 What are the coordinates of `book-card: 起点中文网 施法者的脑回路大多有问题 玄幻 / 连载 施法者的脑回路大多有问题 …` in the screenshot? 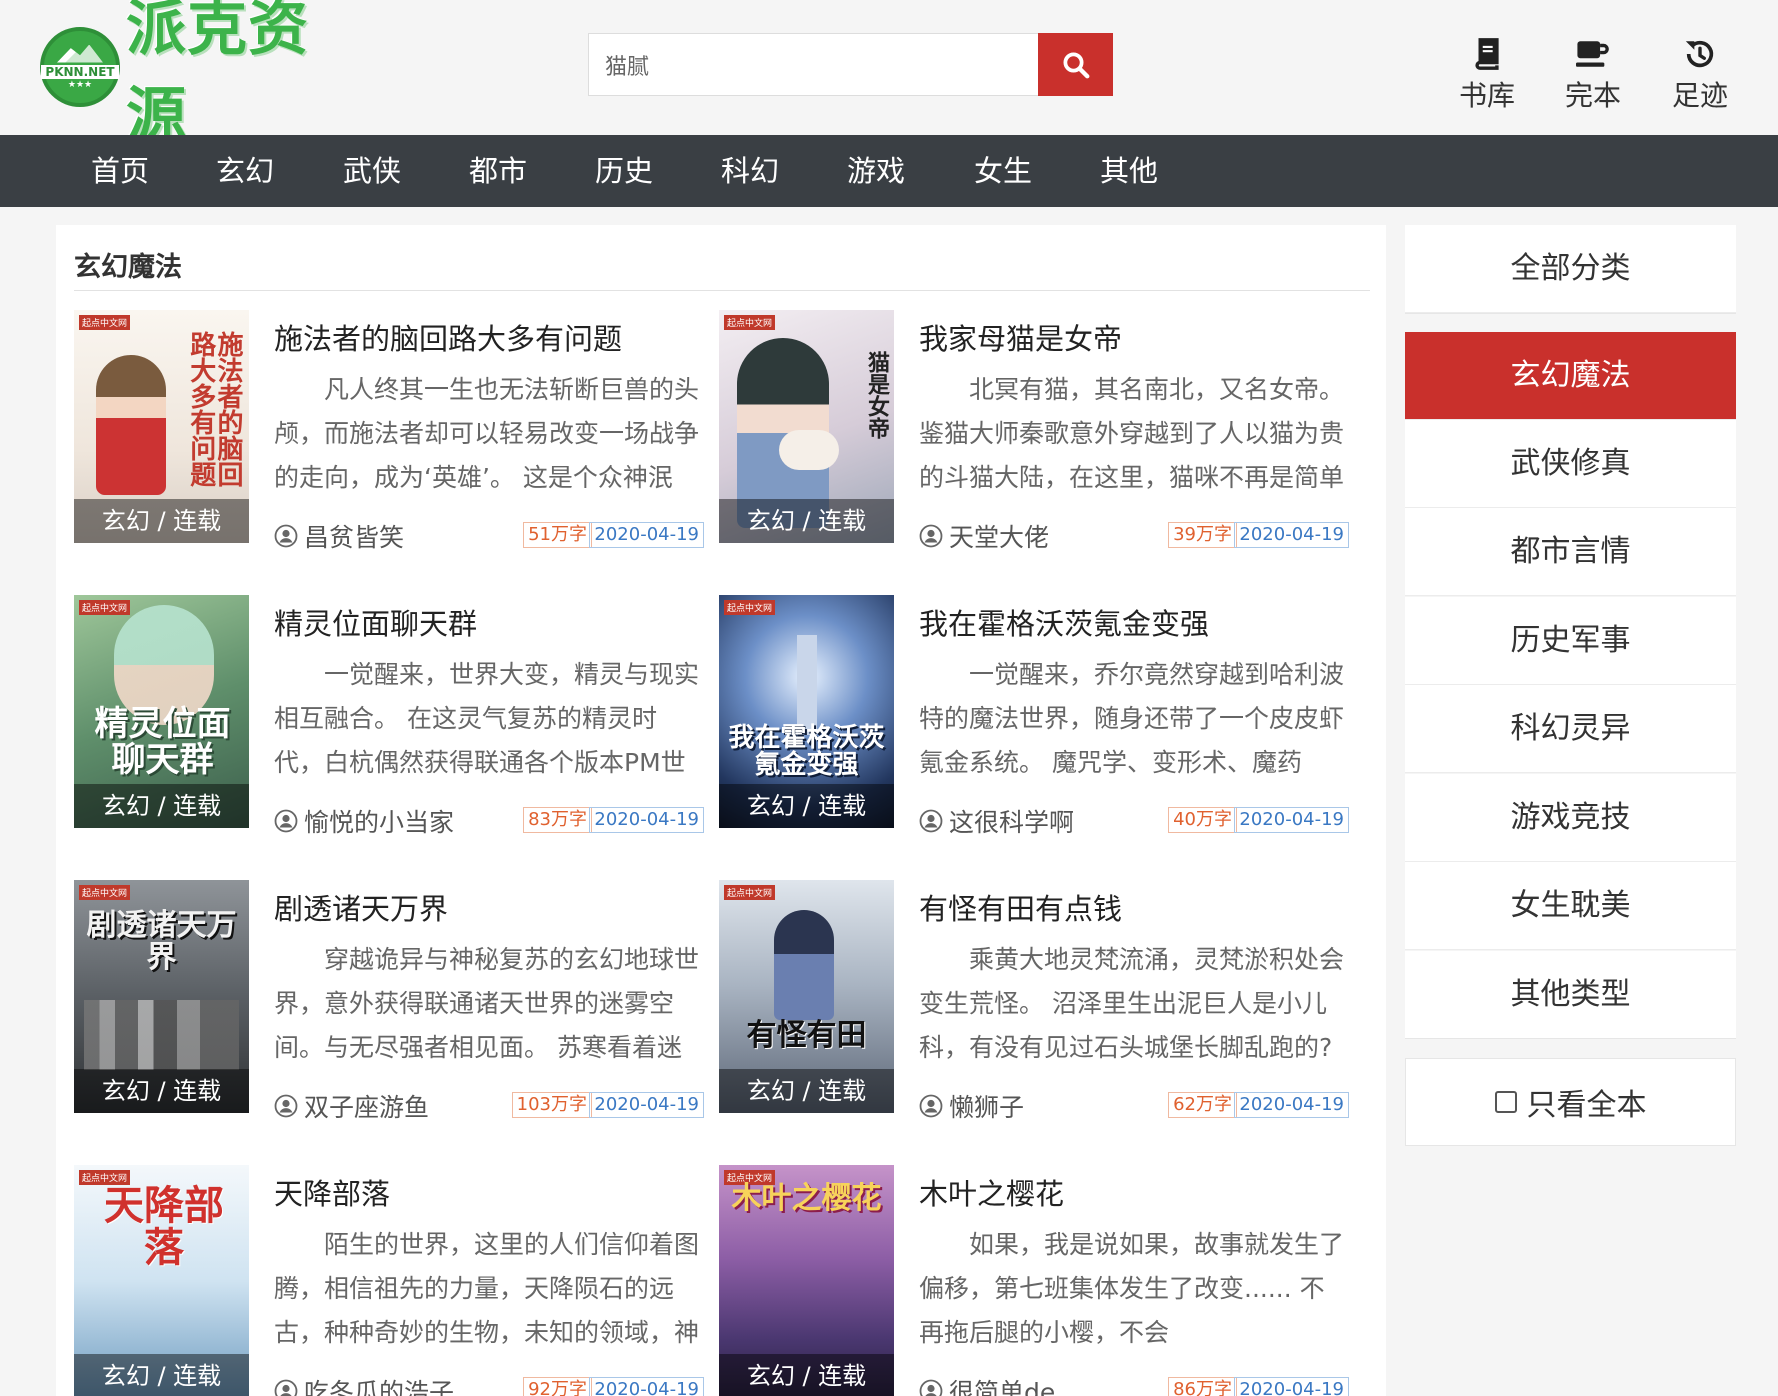 It's located at (394, 431).